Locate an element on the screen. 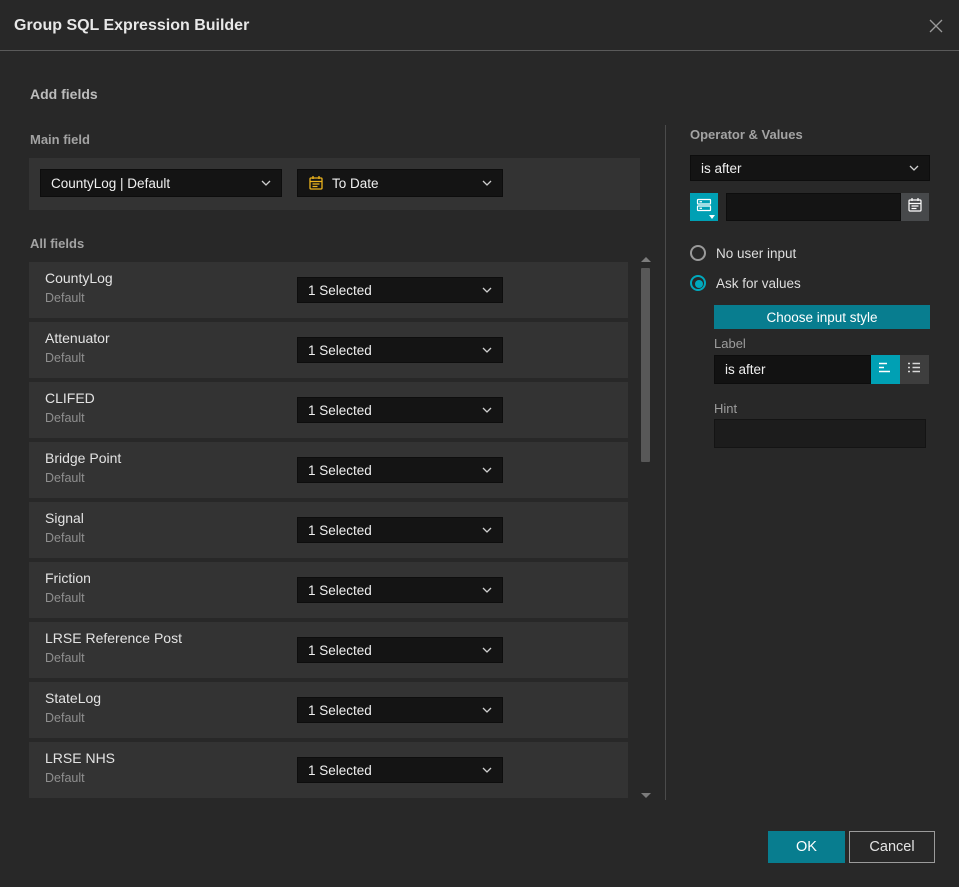  operator-select: is after is located at coordinates (810, 168).